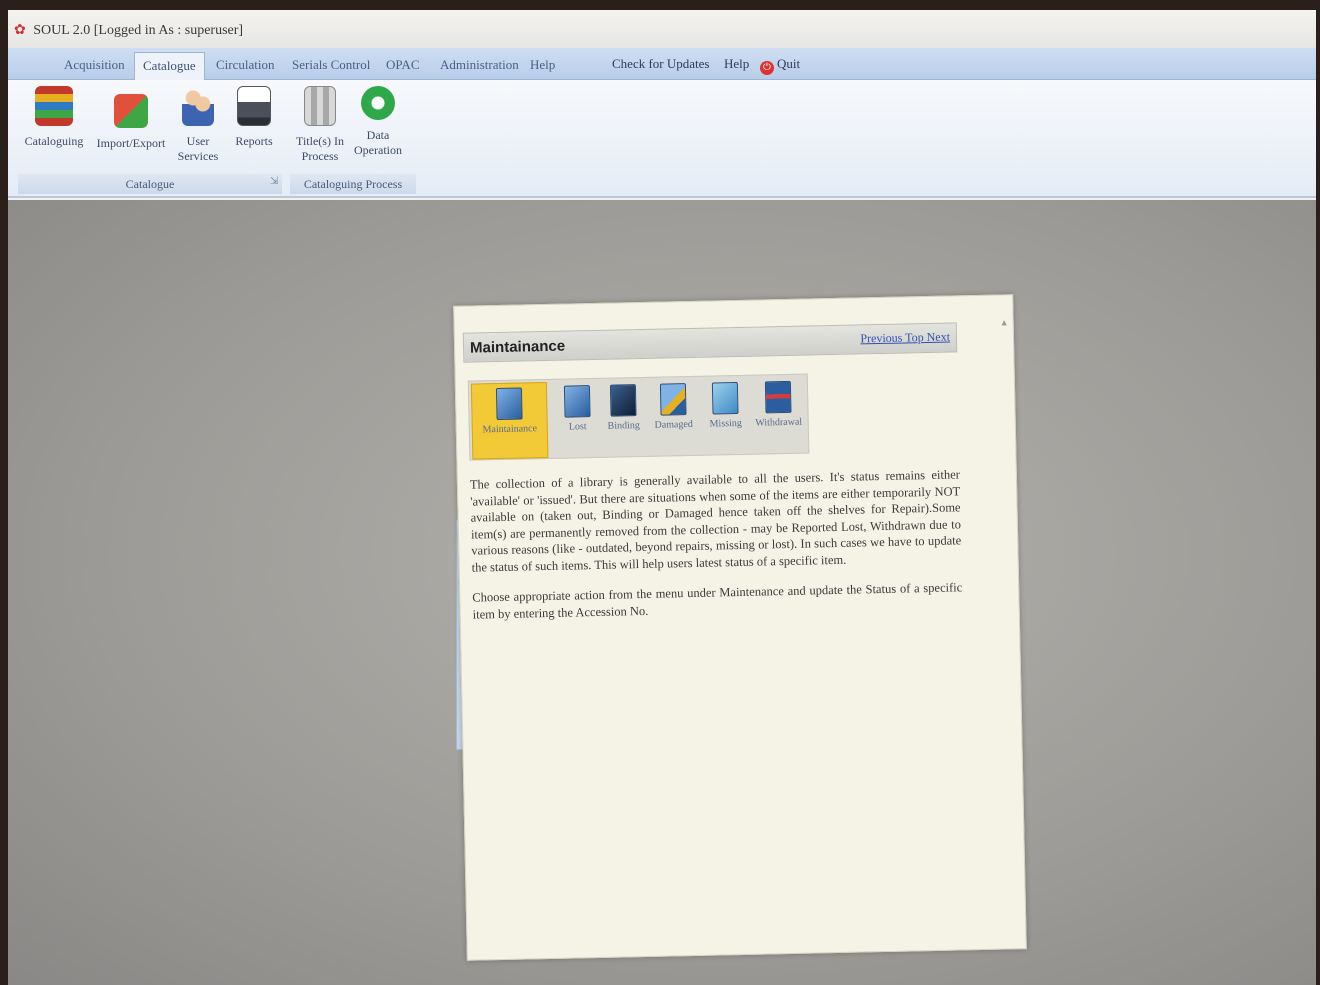 This screenshot has width=1320, height=985. Describe the element at coordinates (767, 68) in the screenshot. I see `power-icon: ⏻` at that location.